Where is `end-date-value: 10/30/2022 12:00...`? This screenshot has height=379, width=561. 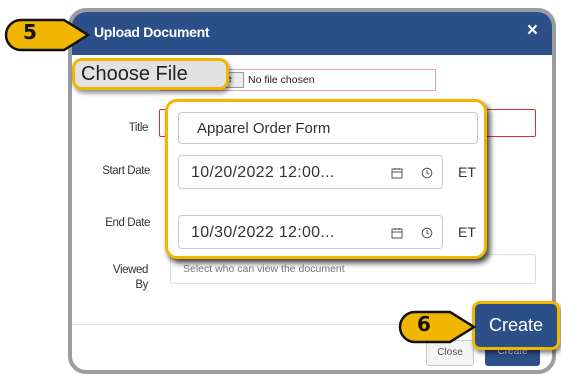 end-date-value: 10/30/2022 12:00... is located at coordinates (263, 232).